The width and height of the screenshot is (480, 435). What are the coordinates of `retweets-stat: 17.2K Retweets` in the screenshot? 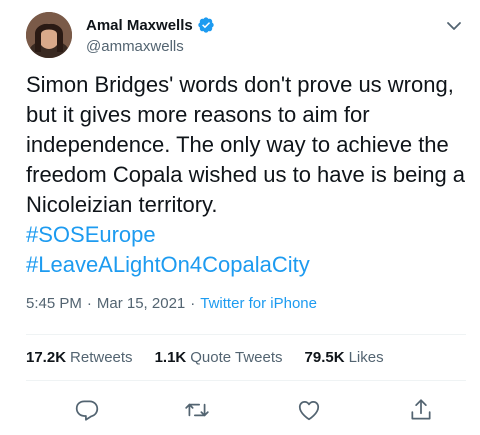 It's located at (79, 357).